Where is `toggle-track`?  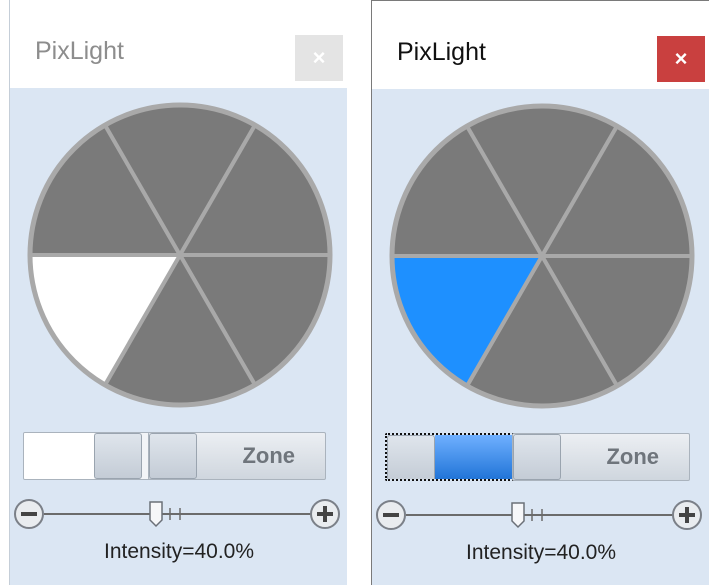 toggle-track is located at coordinates (59, 456).